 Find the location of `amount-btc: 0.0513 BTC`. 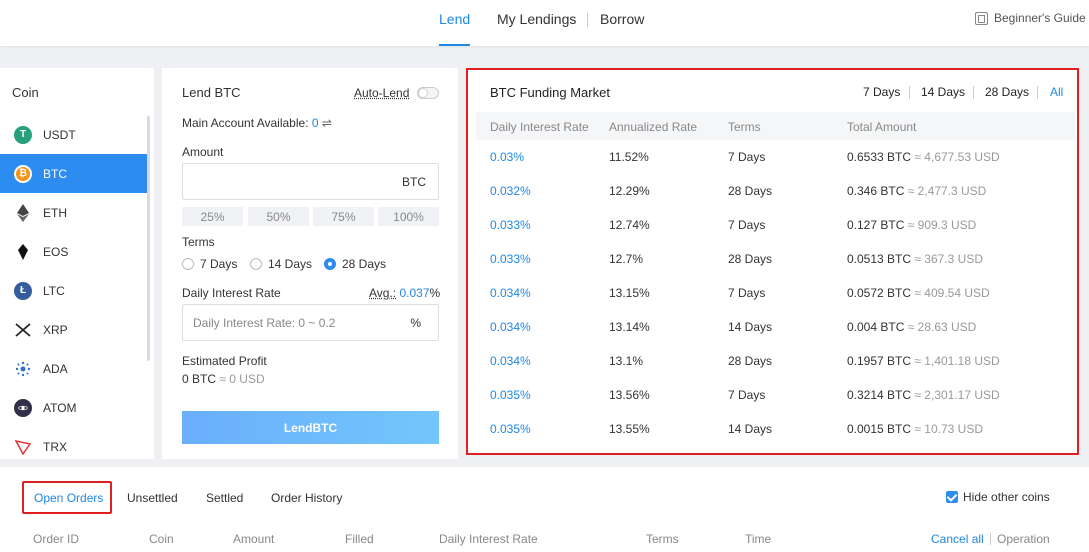

amount-btc: 0.0513 BTC is located at coordinates (879, 259).